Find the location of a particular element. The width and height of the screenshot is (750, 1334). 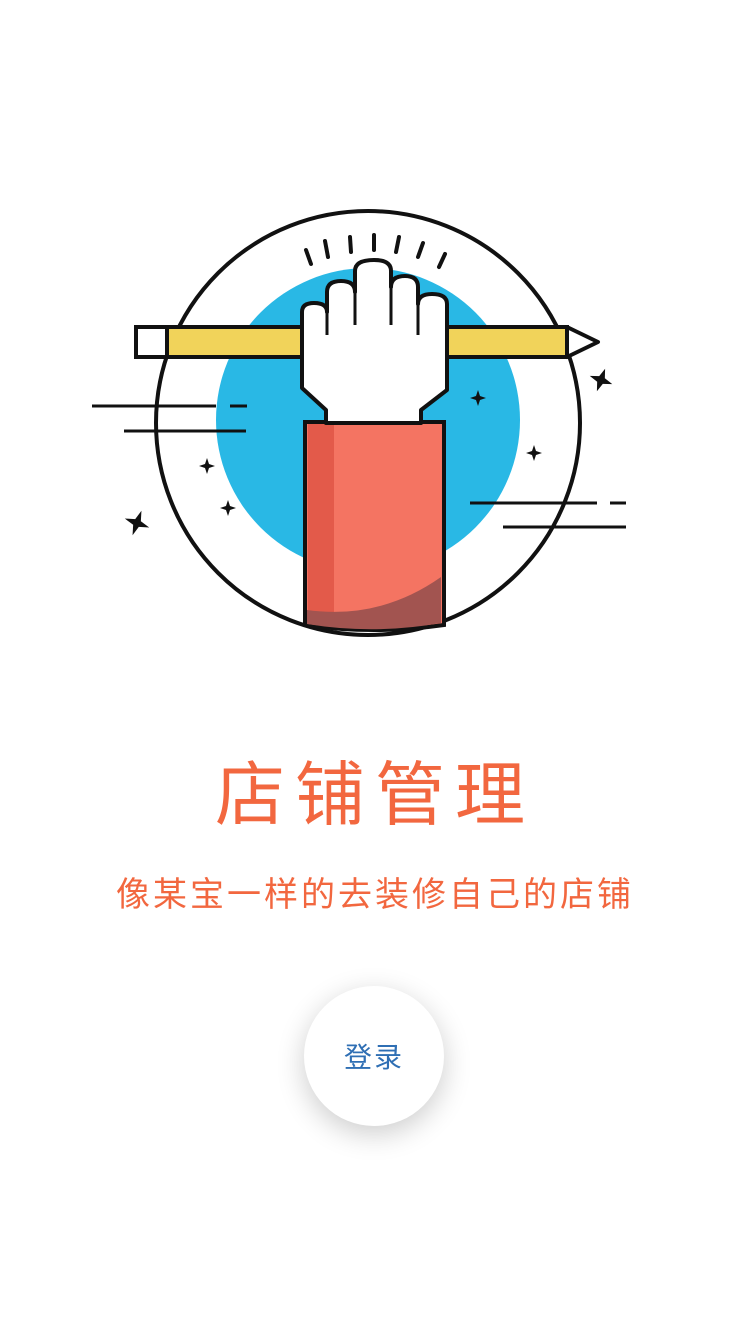

page-subtitle: 像某宝一样的去装修自己的店铺 is located at coordinates (375, 895).